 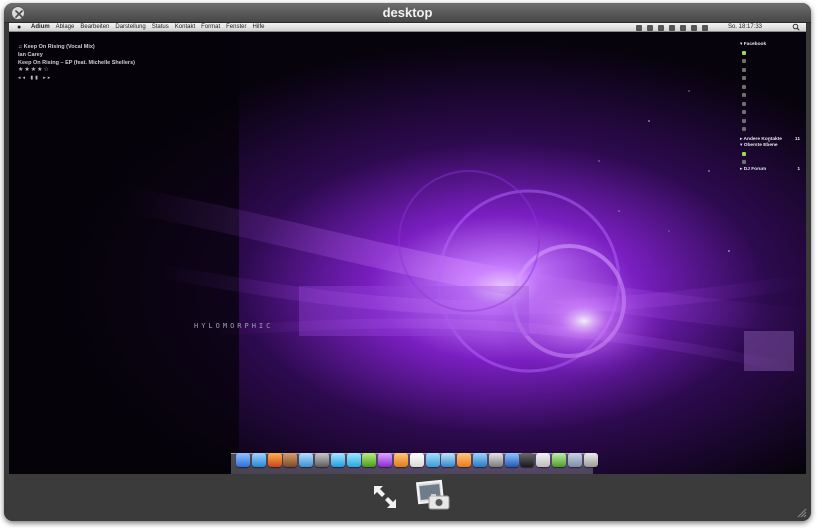 I want to click on quicklook-toolbar, so click(x=407, y=497).